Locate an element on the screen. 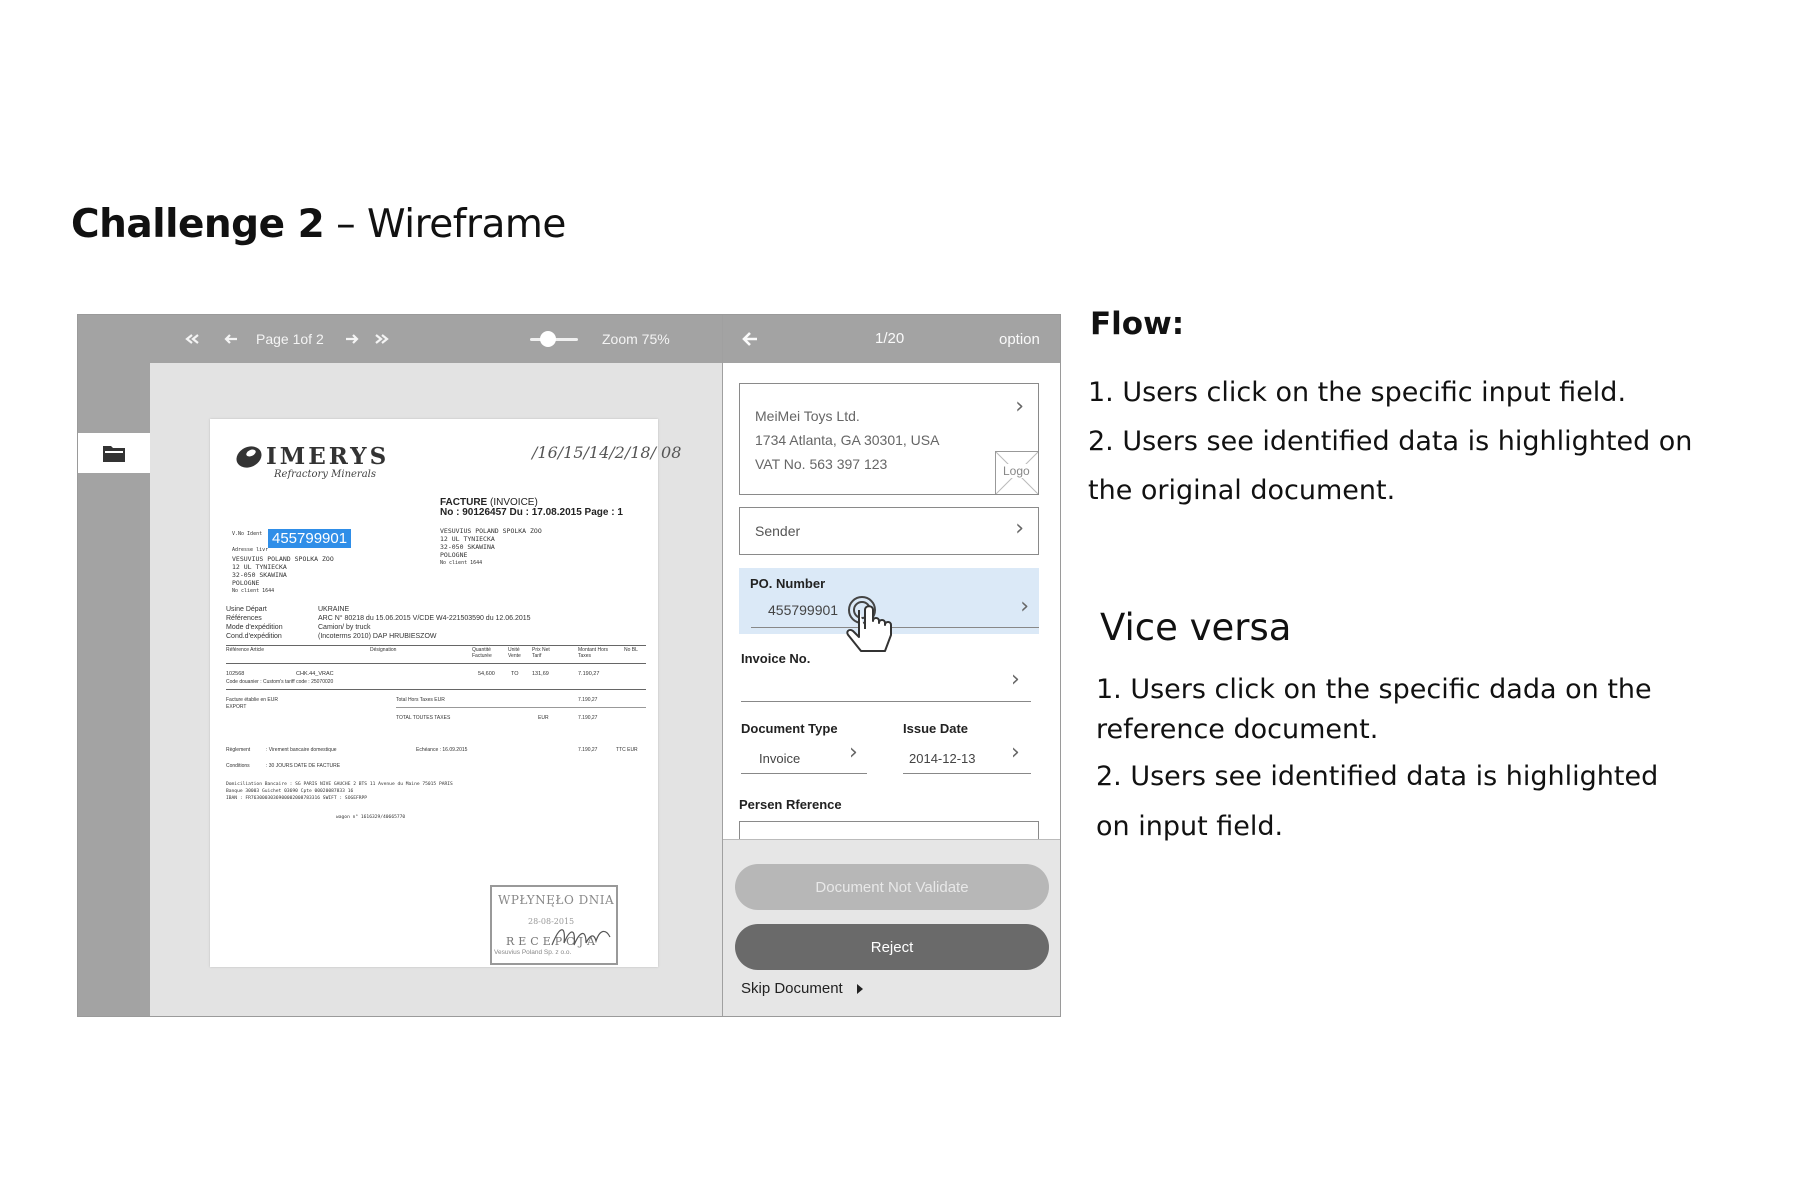 The image size is (1800, 1200). rail-folder-button is located at coordinates (114, 453).